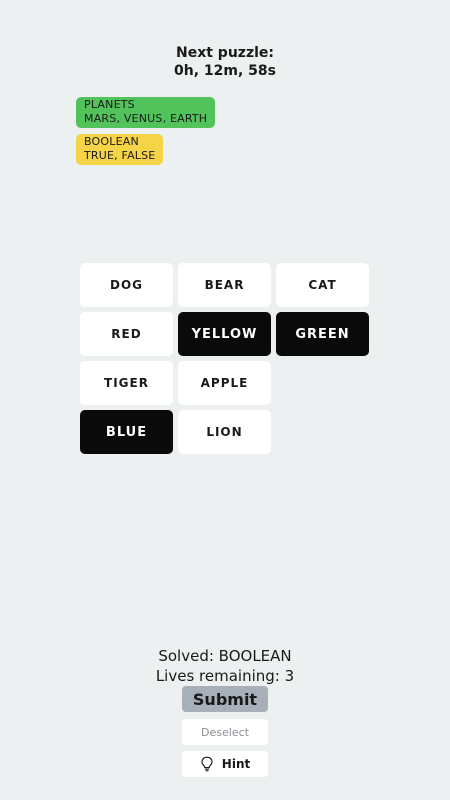 This screenshot has height=800, width=450. I want to click on word-tile: DOG, so click(126, 285).